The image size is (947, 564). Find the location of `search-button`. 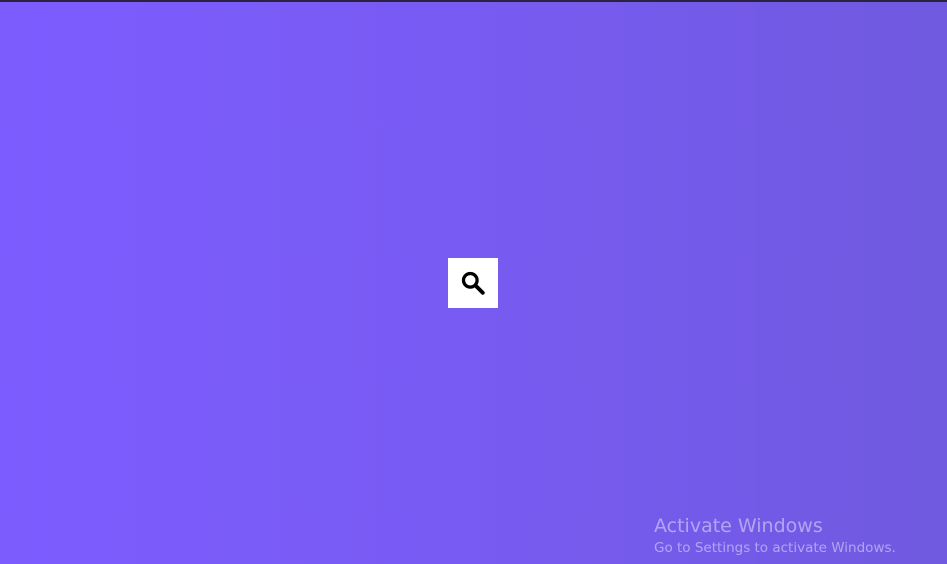

search-button is located at coordinates (473, 283).